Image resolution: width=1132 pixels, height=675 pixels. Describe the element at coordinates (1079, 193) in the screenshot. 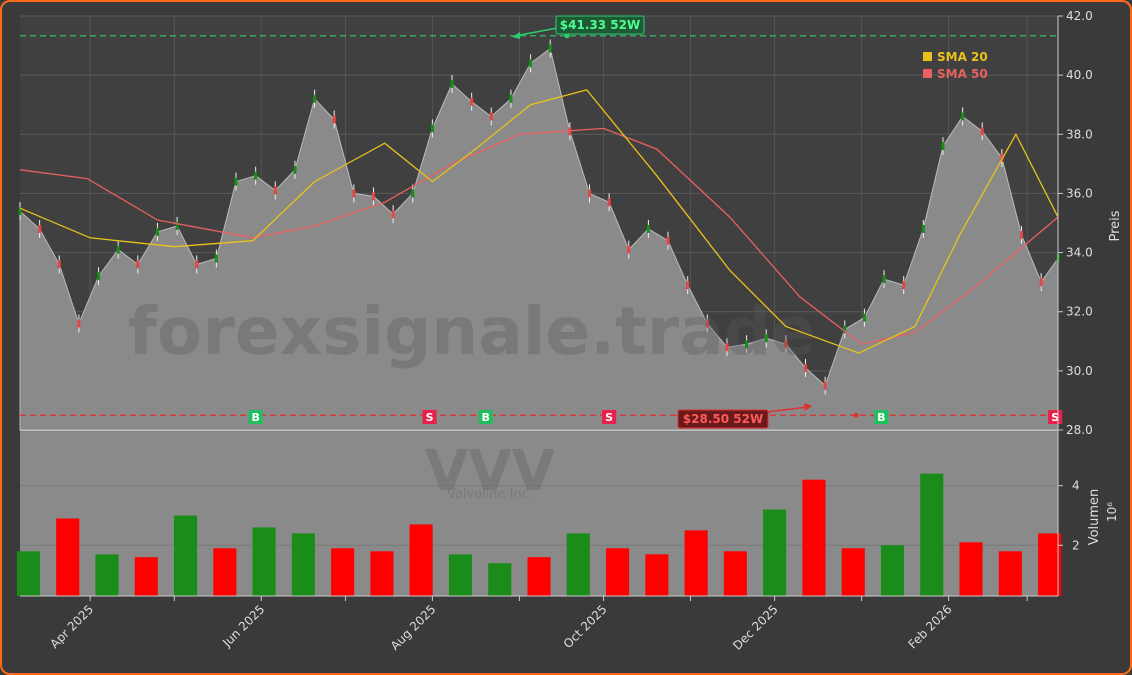

I see `price-tick-label: 36.0` at that location.